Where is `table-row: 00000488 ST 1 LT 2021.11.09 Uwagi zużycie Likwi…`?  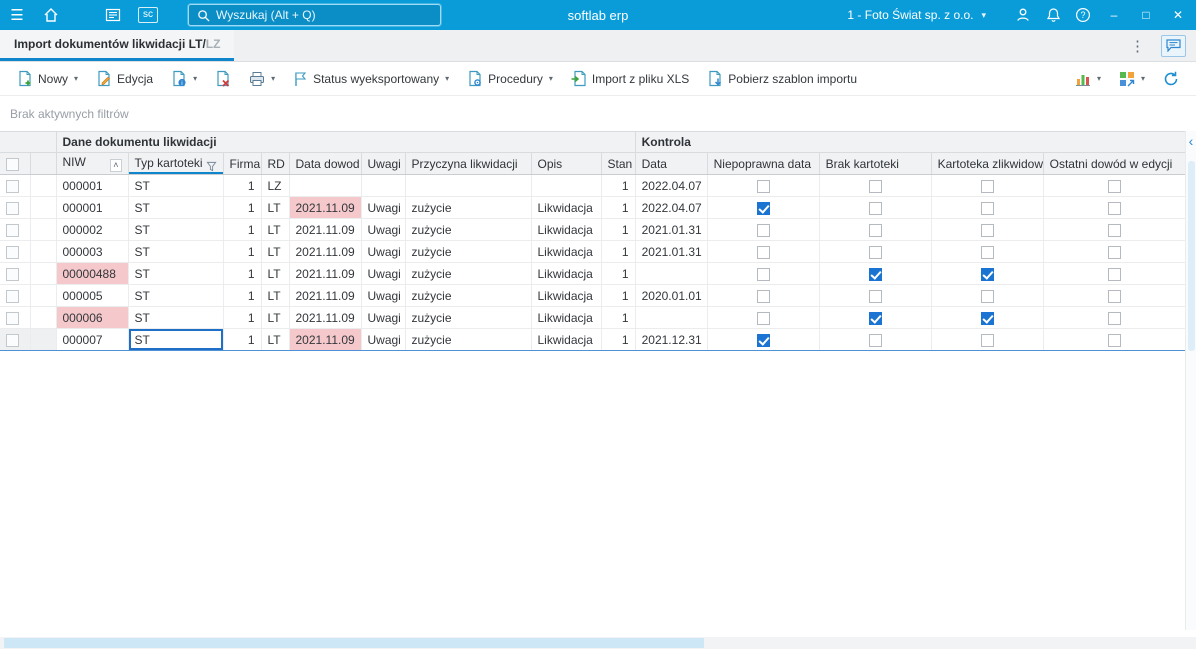 table-row: 00000488 ST 1 LT 2021.11.09 Uwagi zużycie Likwi… is located at coordinates (593, 273).